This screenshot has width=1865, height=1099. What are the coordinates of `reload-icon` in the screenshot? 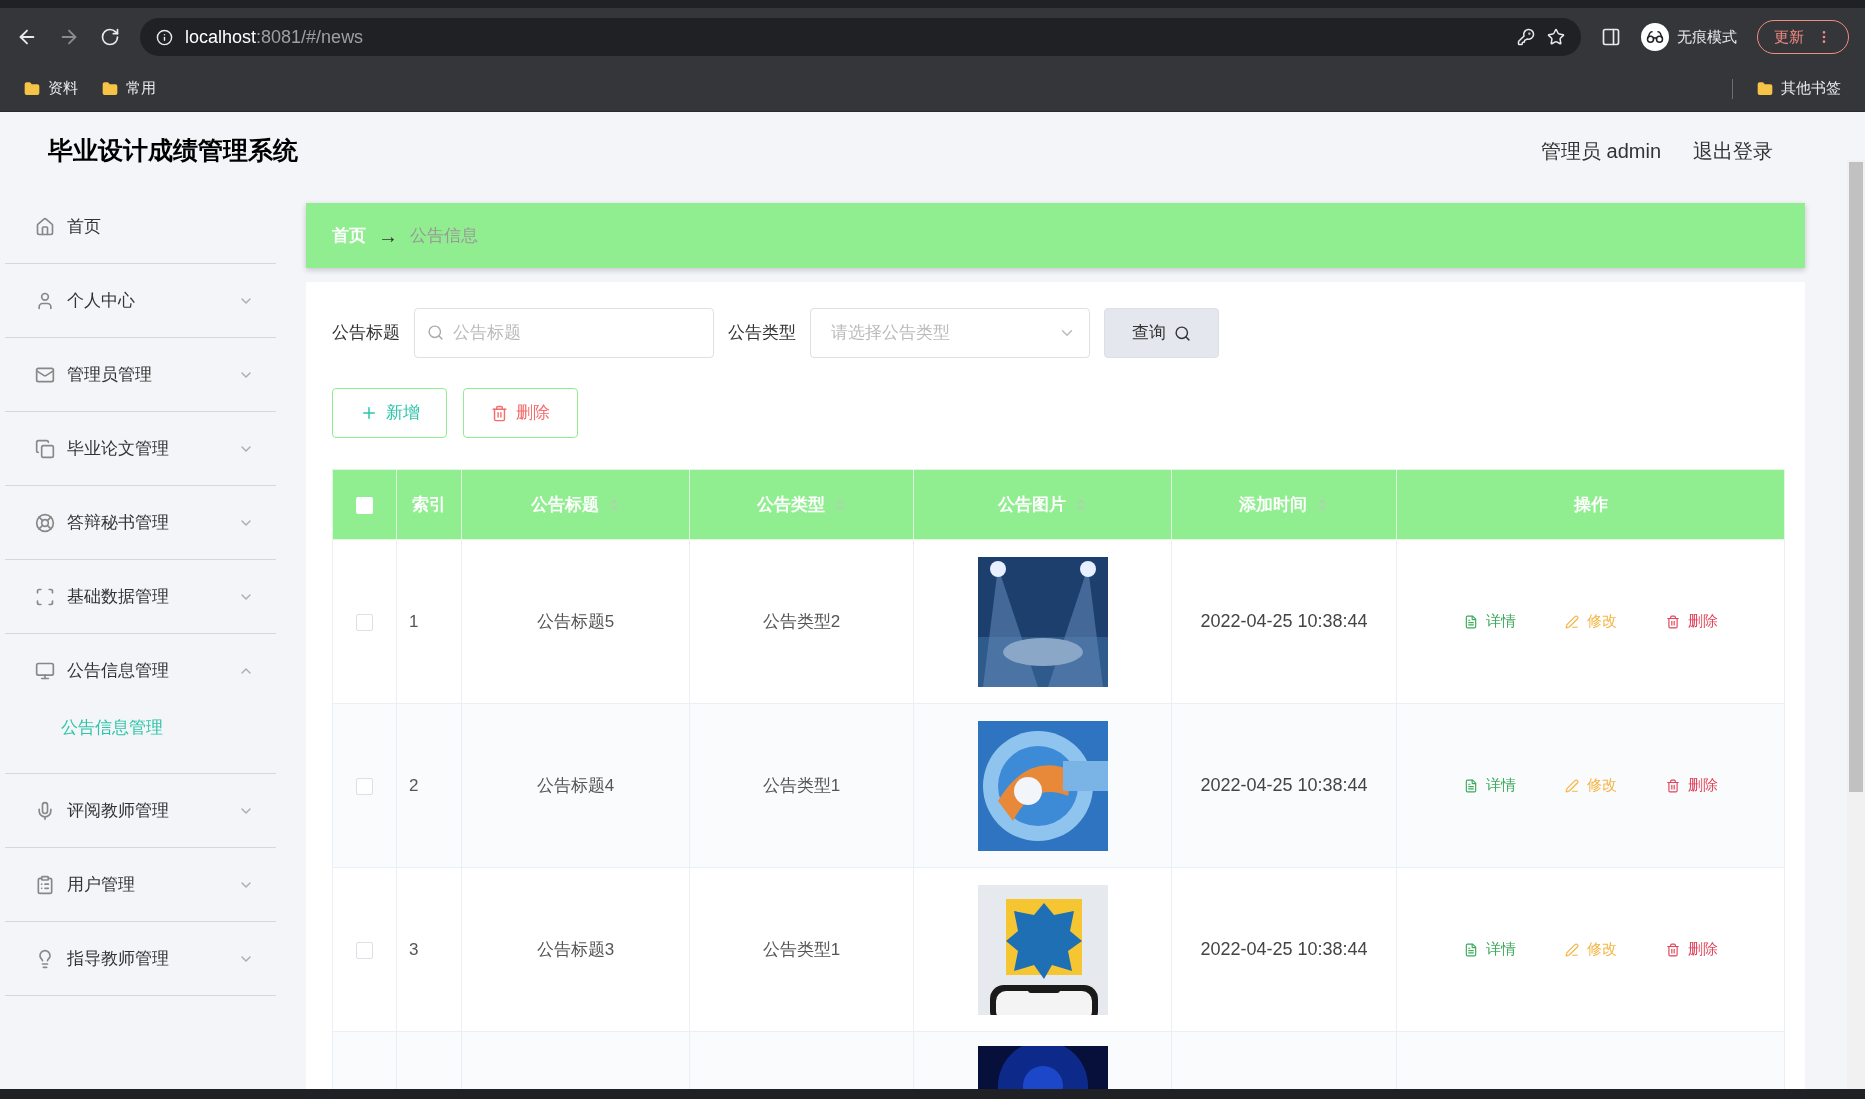 It's located at (110, 37).